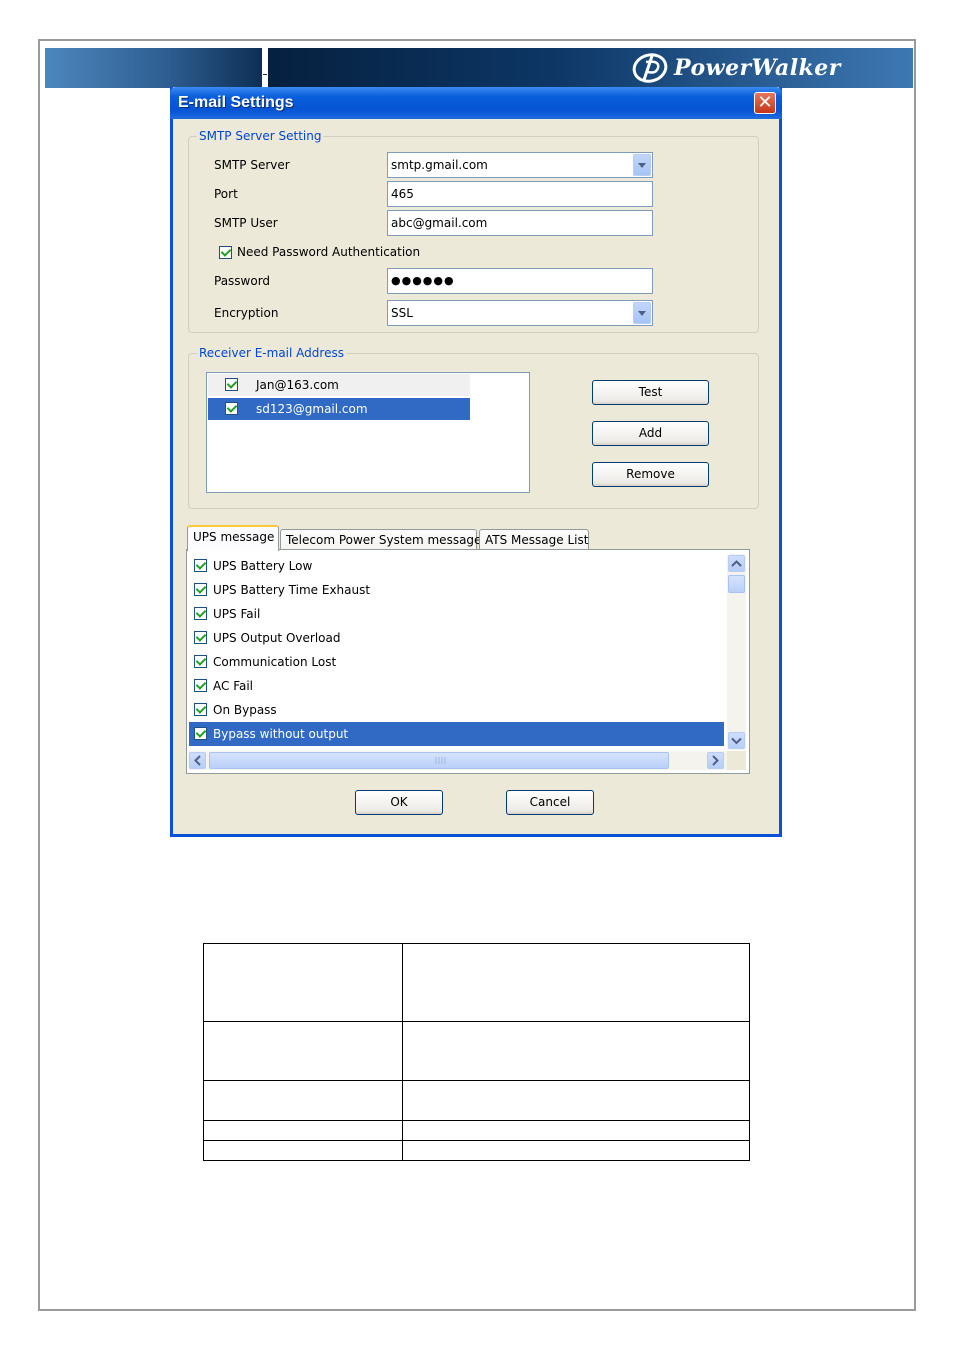  Describe the element at coordinates (328, 252) in the screenshot. I see `need-auth-label: Need Password Authentication` at that location.